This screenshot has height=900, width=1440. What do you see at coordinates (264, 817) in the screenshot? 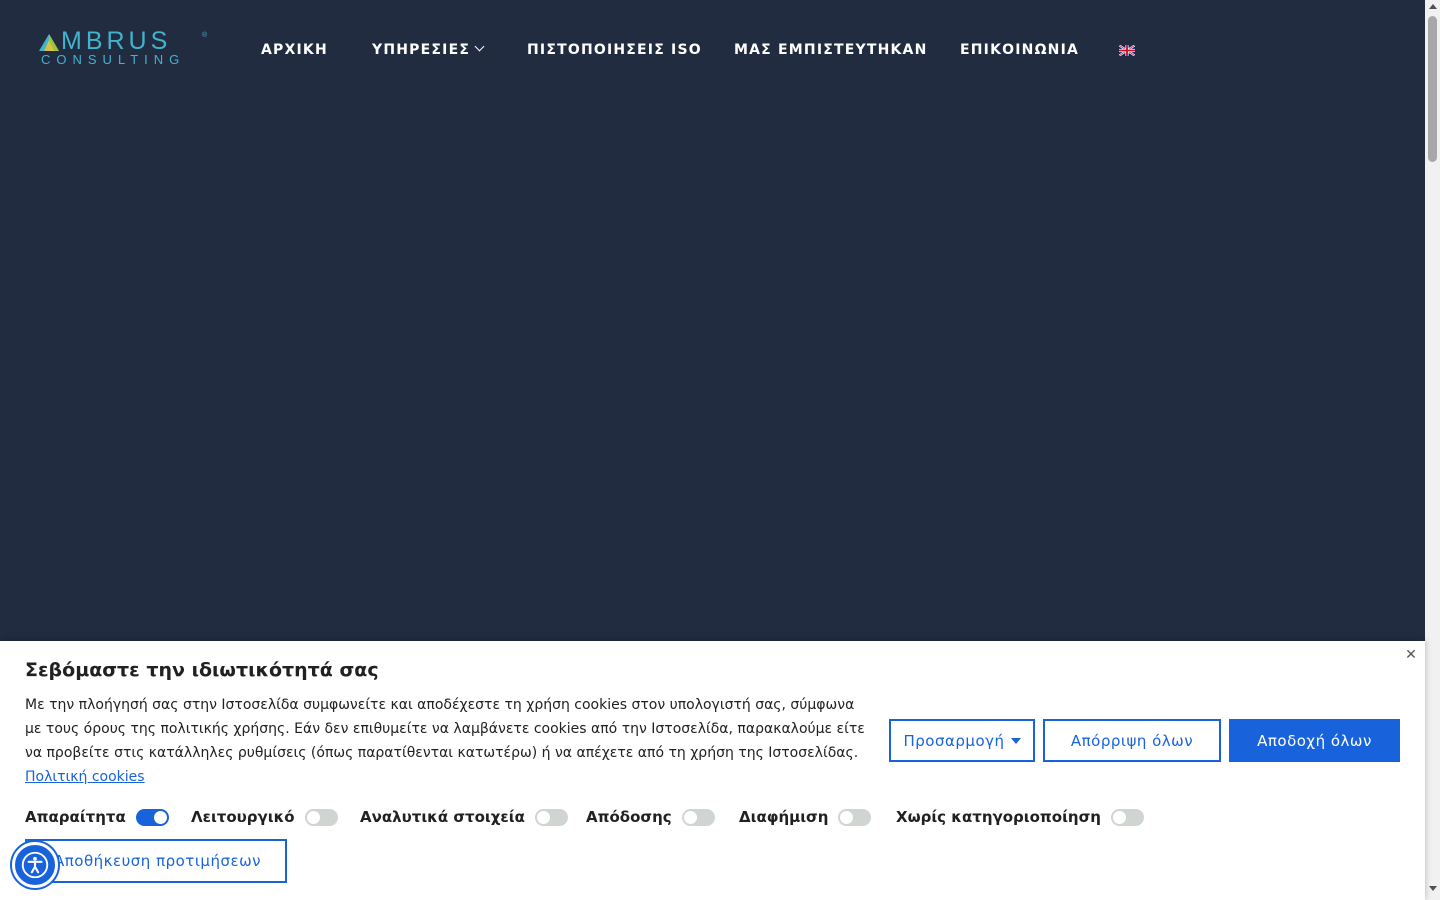
I see `cookie-category-functional: Λειτουργικό` at bounding box center [264, 817].